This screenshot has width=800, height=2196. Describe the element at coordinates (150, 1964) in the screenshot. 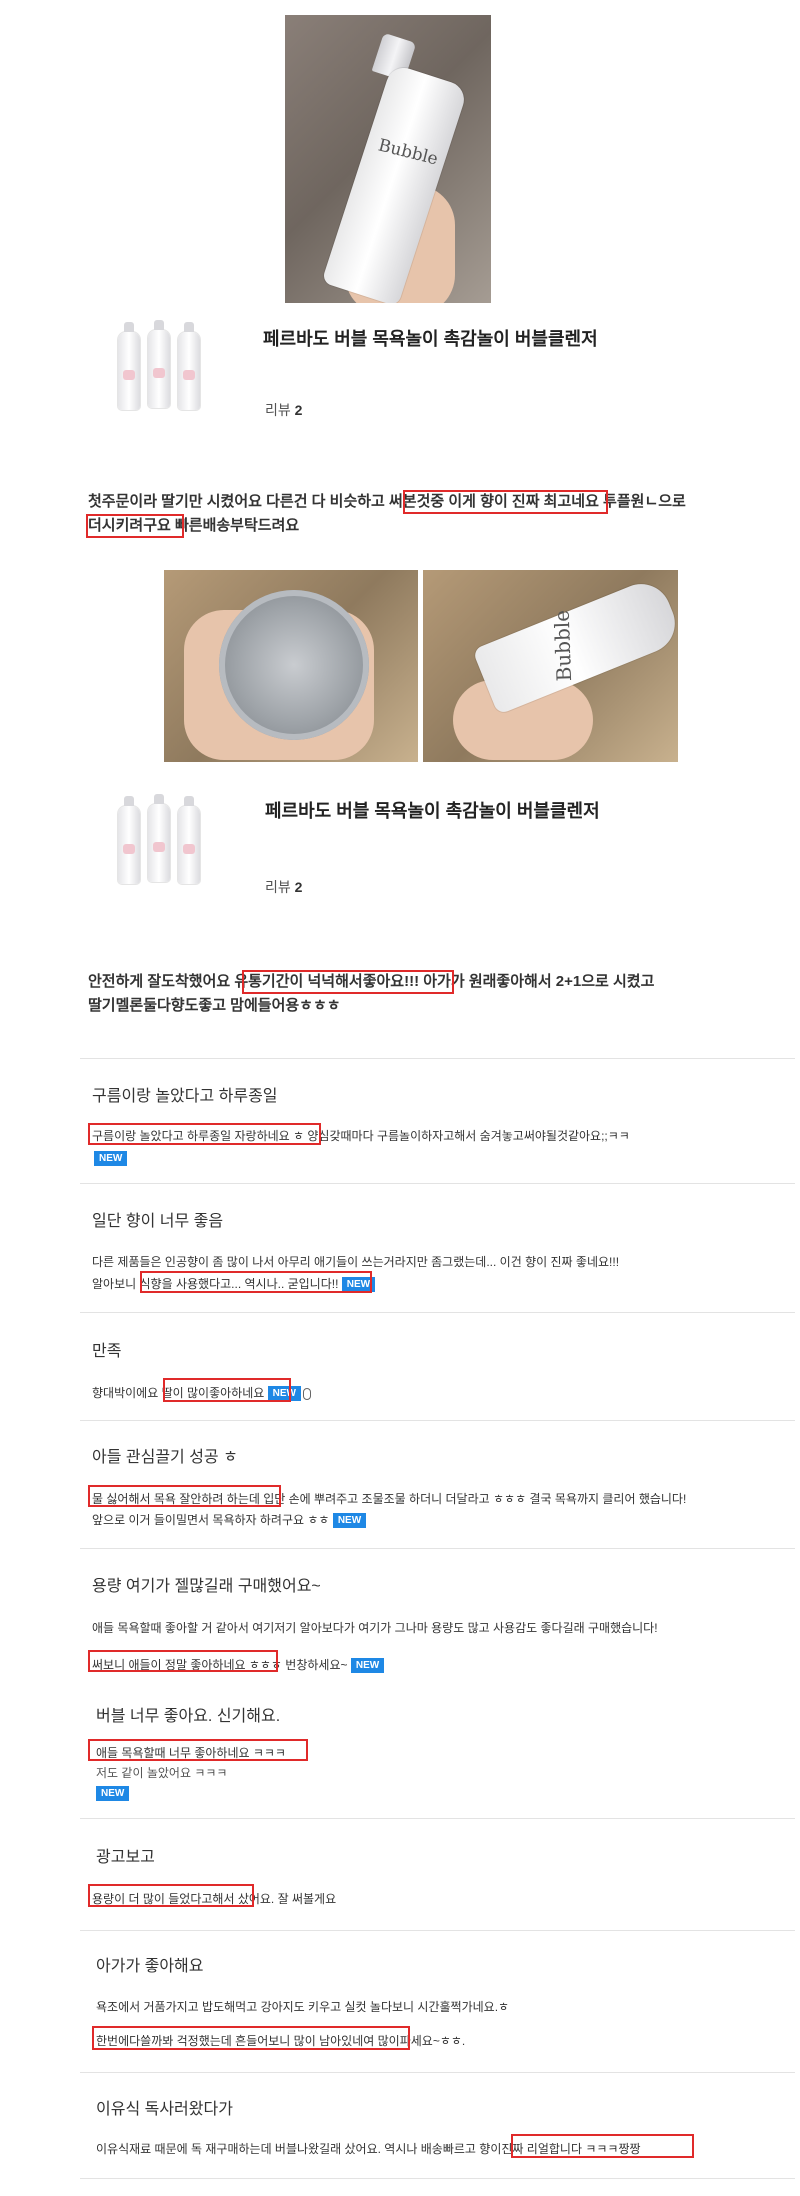

I see `review-title: 아가가 좋아해요` at that location.